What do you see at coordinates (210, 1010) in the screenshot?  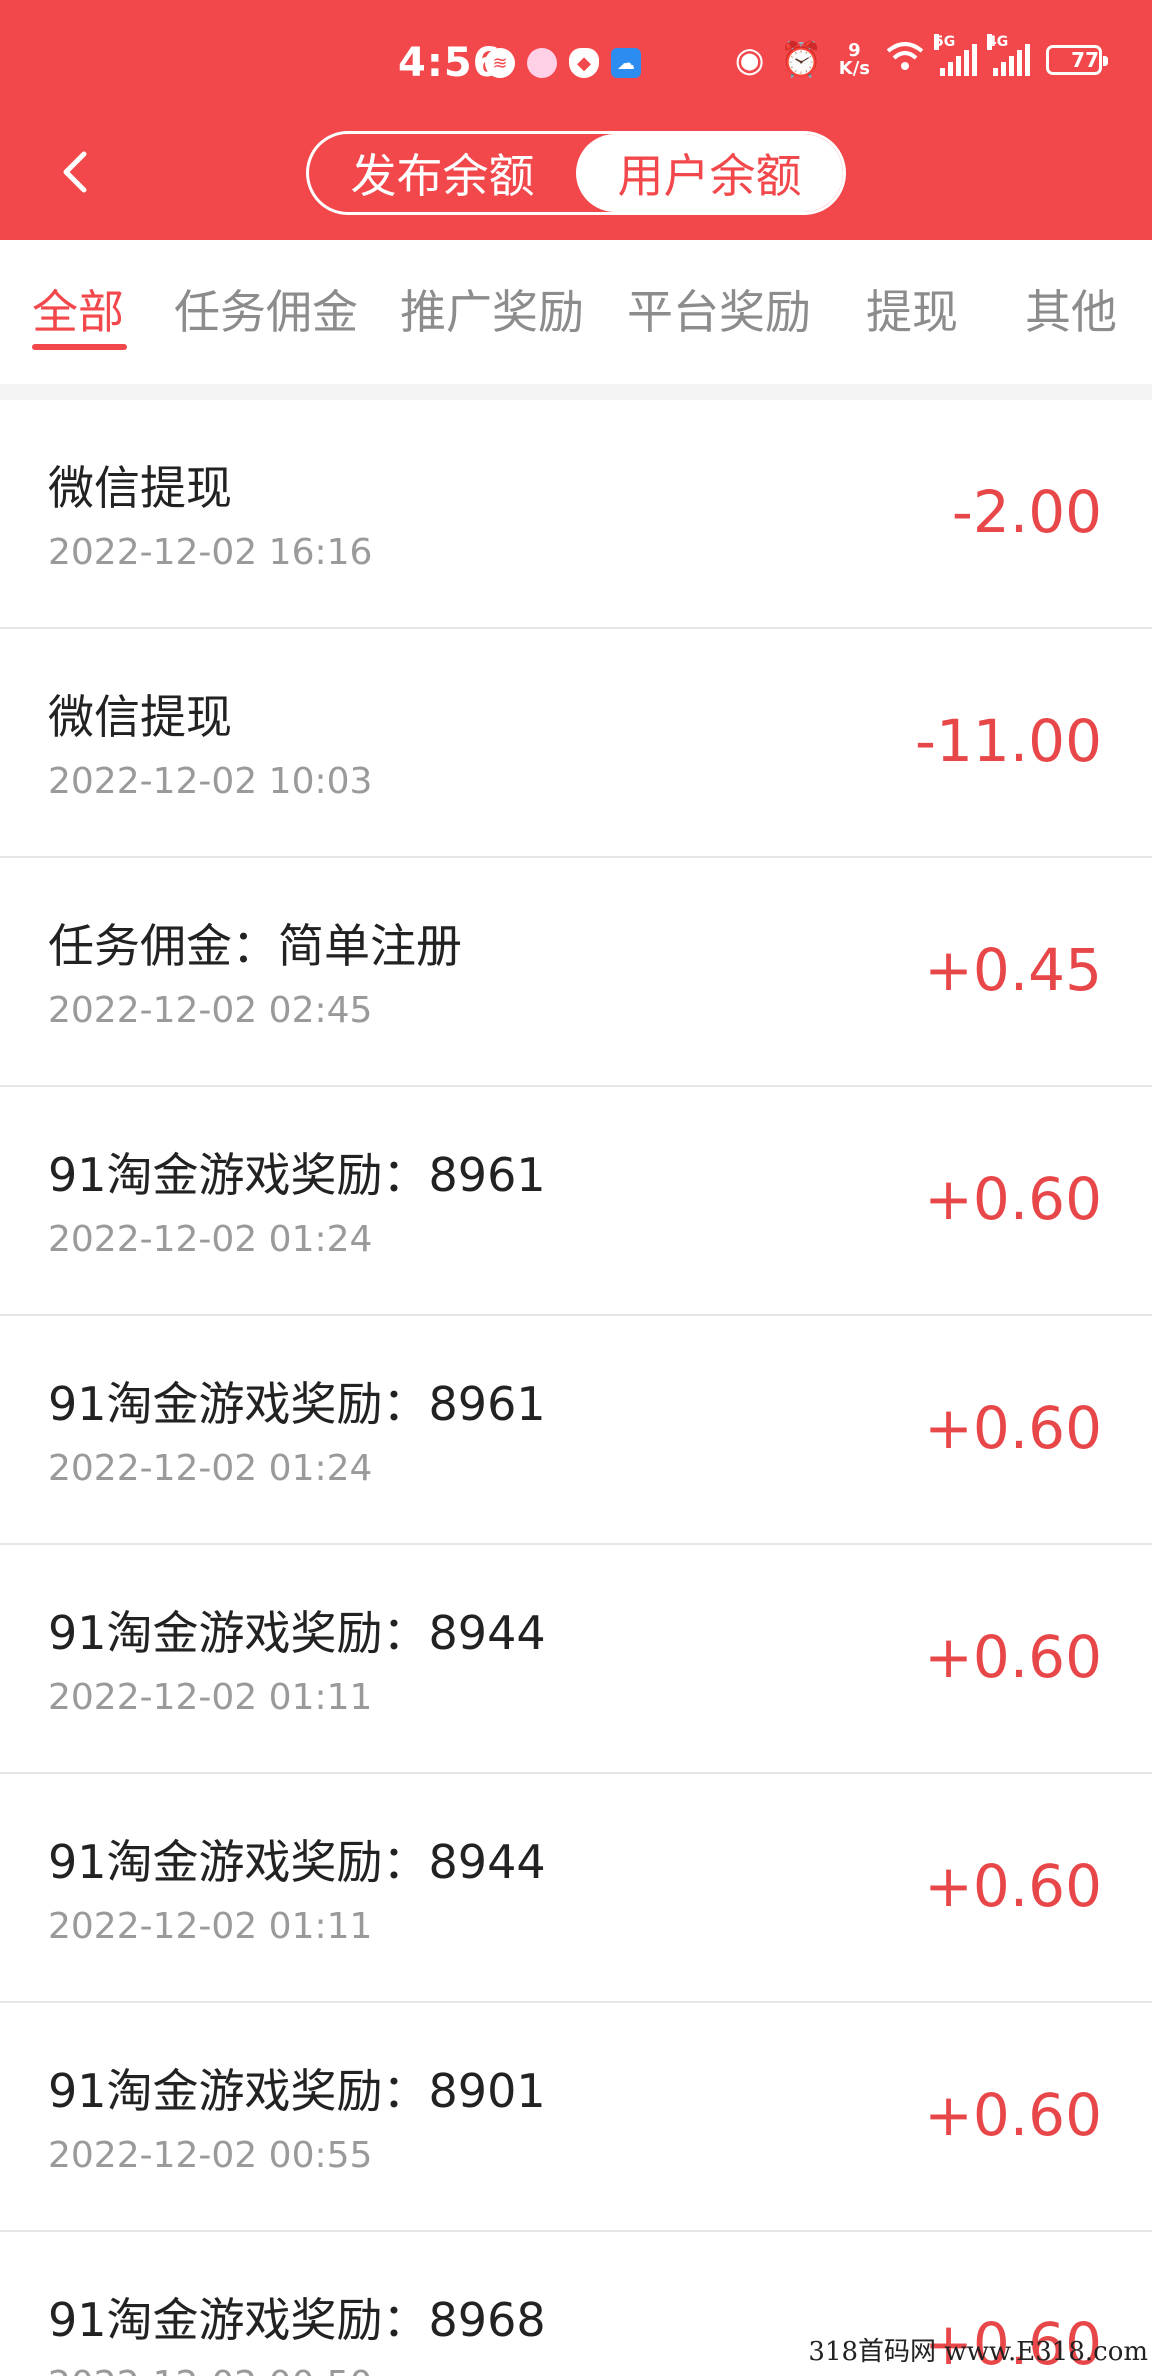 I see `record-time: 2022-12-02 02:45` at bounding box center [210, 1010].